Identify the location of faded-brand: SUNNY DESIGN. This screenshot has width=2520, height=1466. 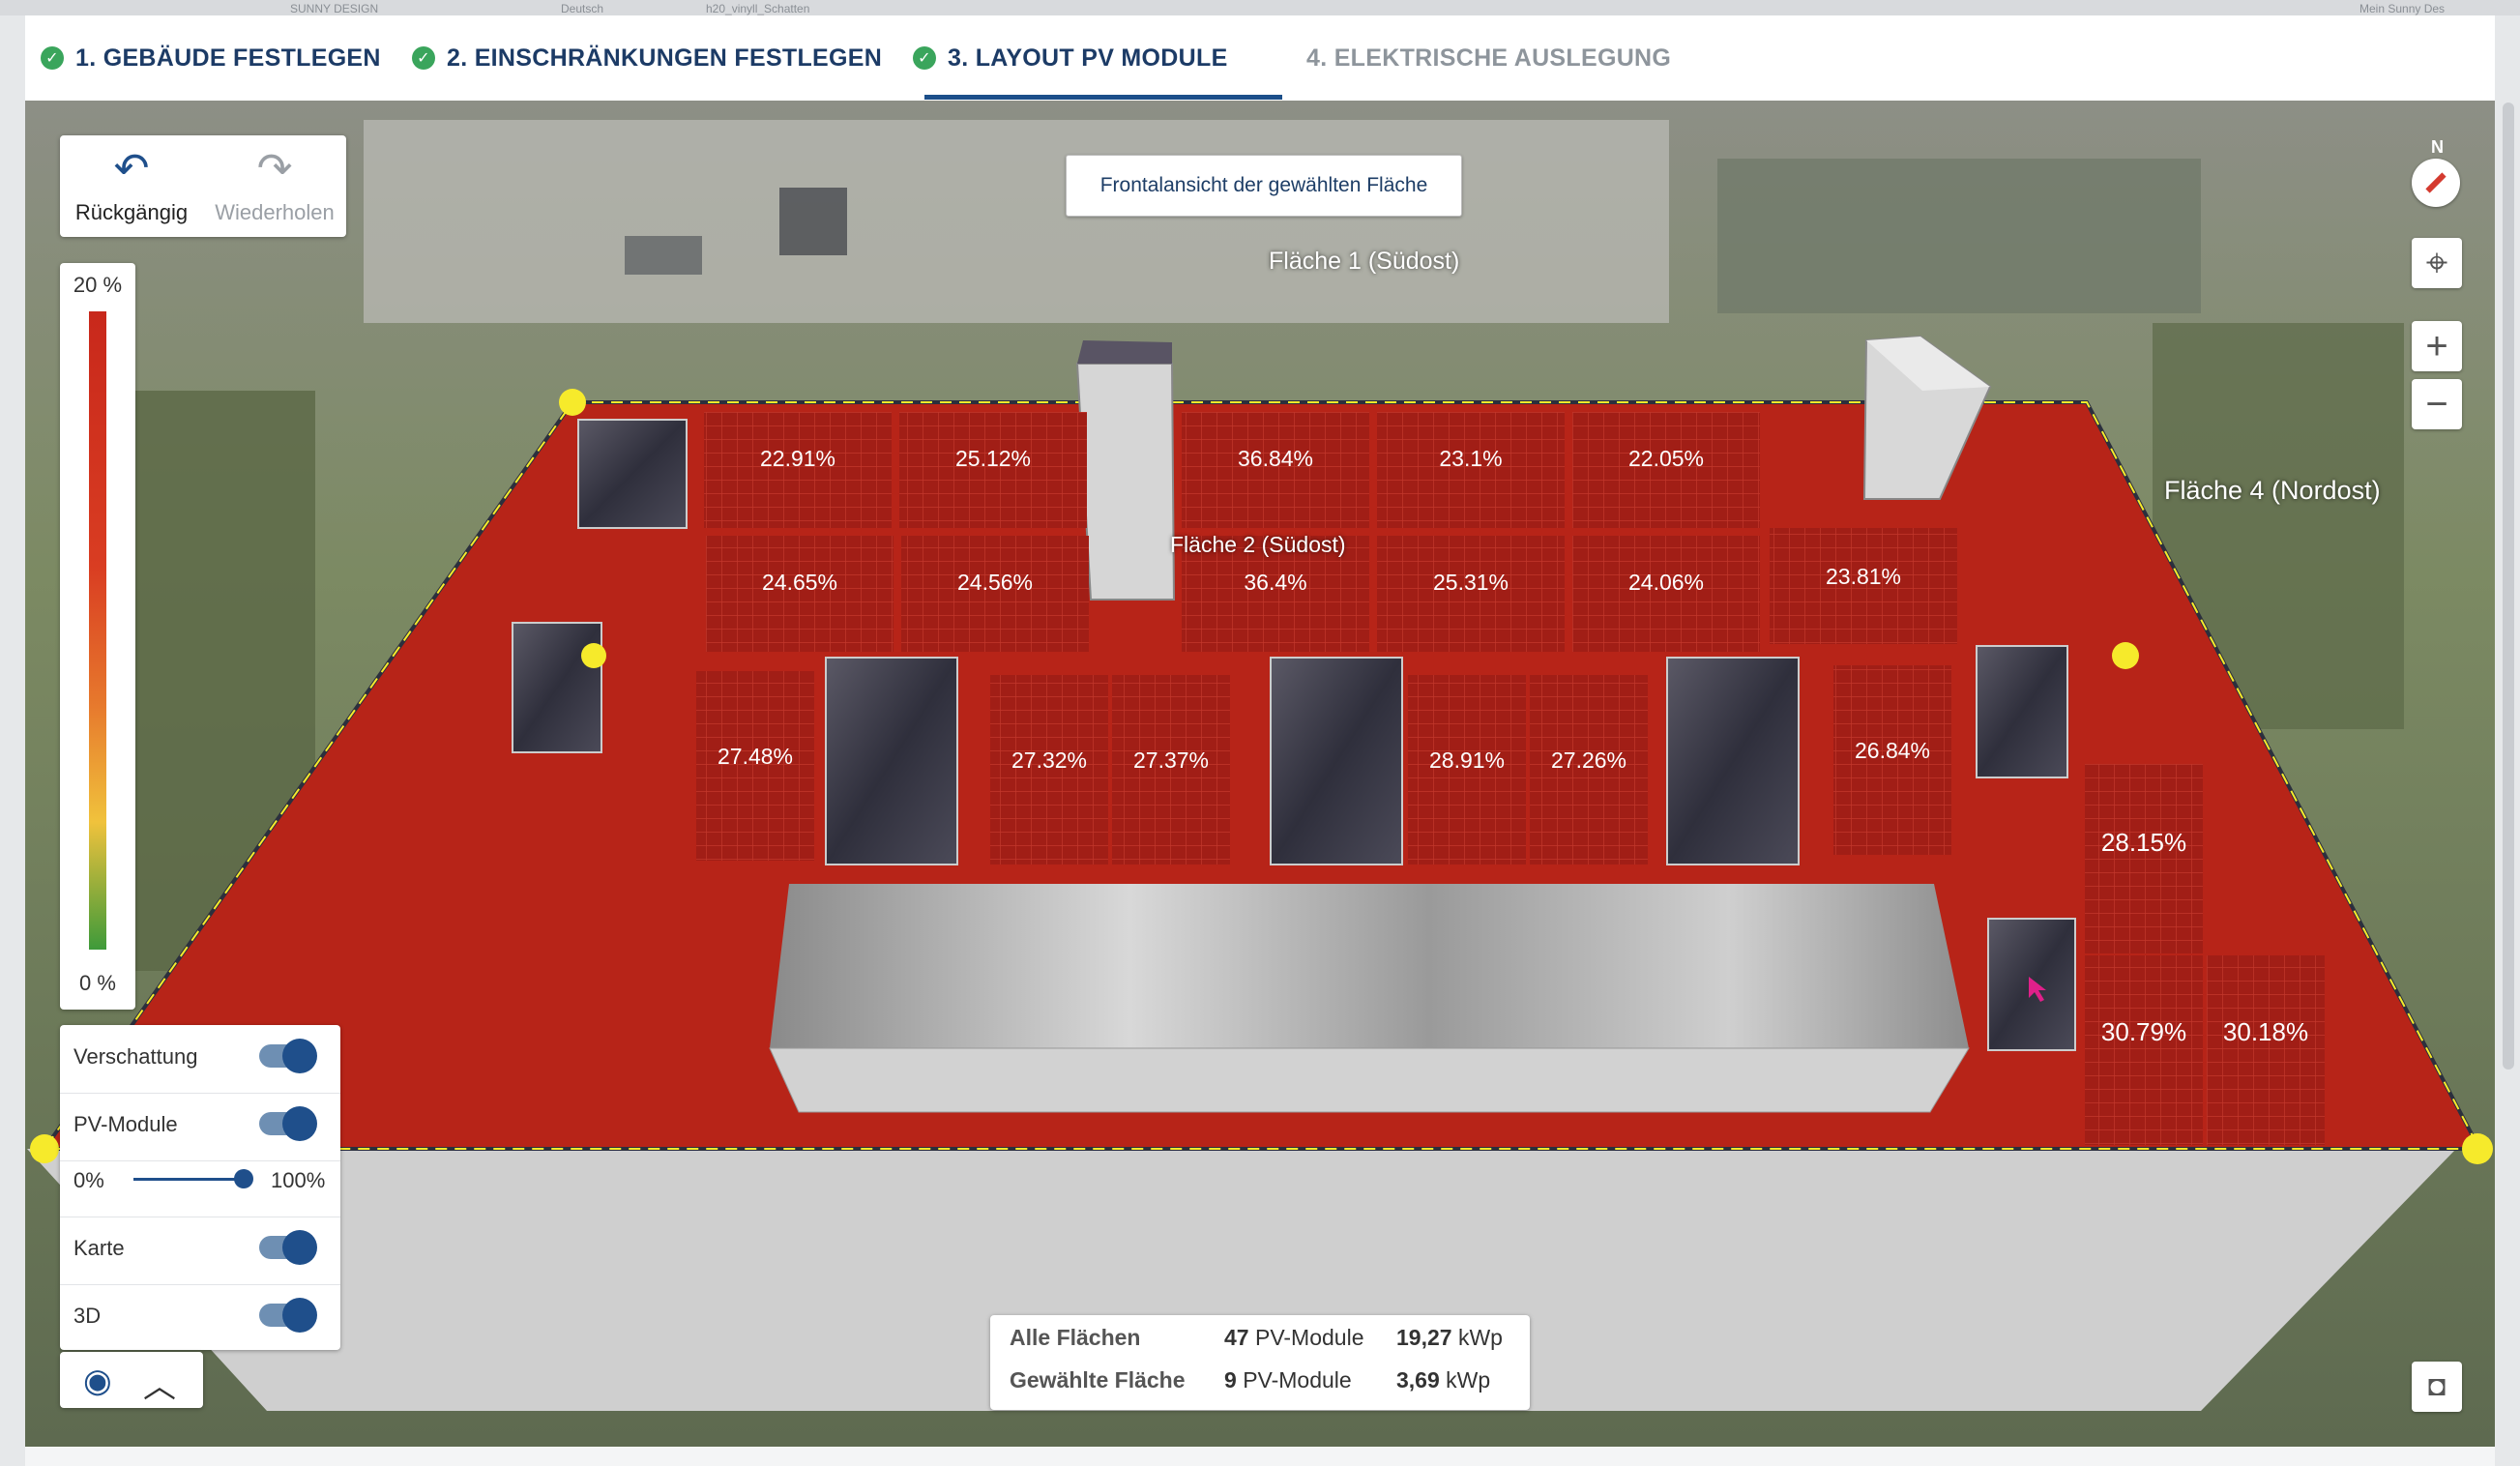
(335, 8).